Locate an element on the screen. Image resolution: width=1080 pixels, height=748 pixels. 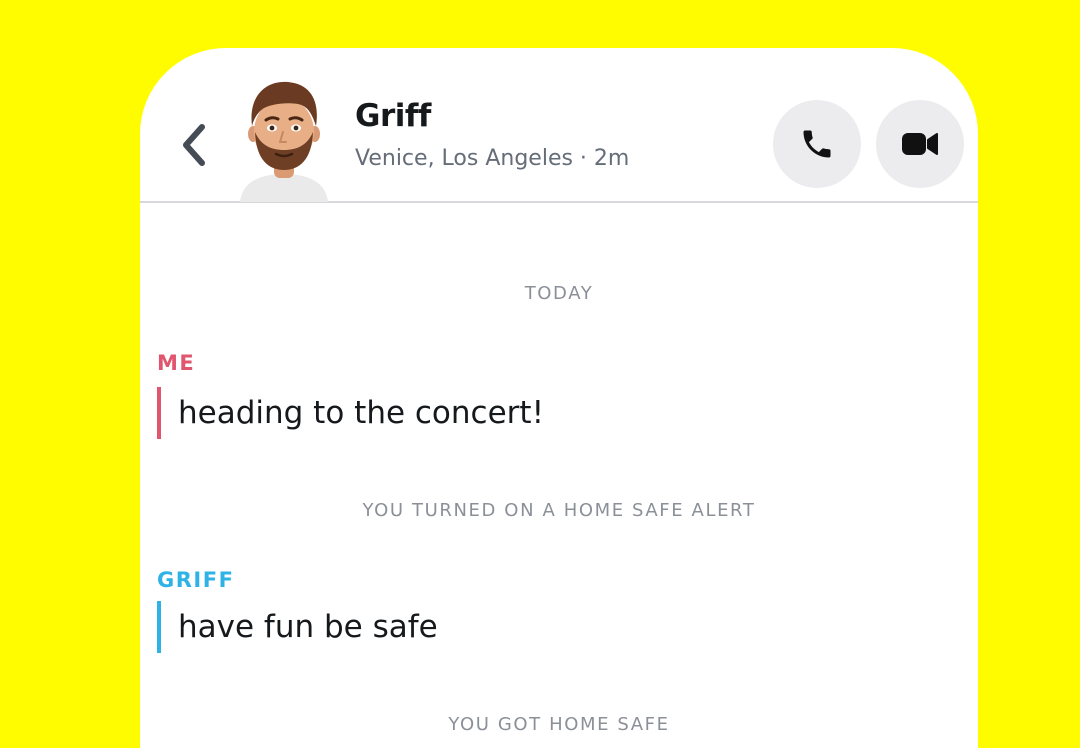
voice-call-button is located at coordinates (817, 144).